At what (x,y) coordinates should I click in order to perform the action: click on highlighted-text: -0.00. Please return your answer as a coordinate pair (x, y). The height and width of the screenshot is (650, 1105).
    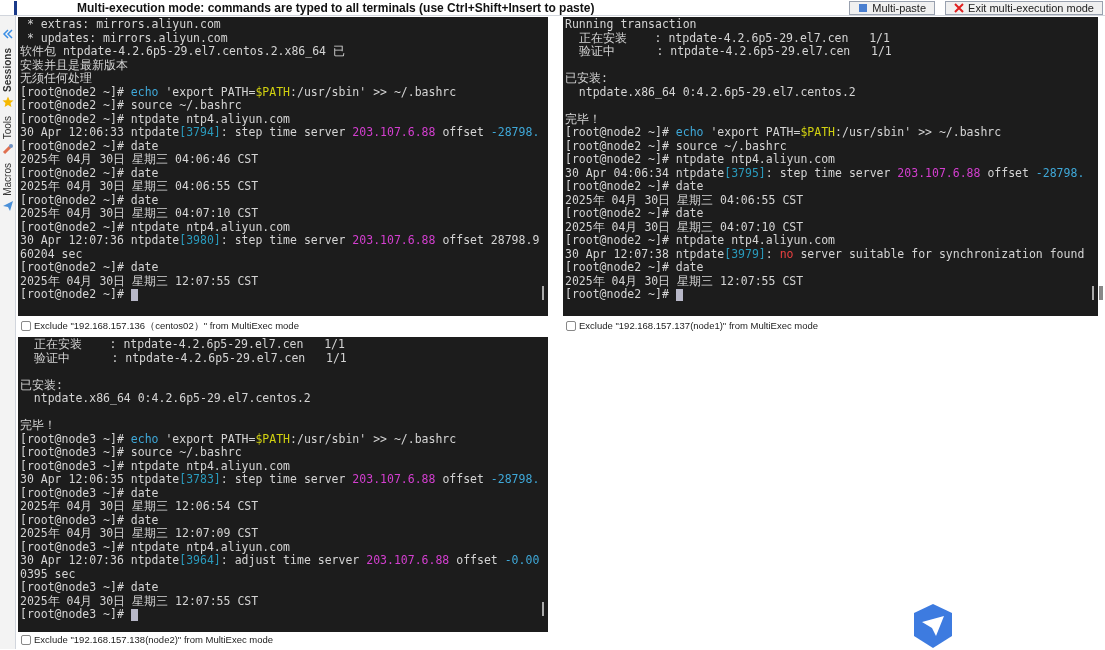
    Looking at the image, I should click on (522, 561).